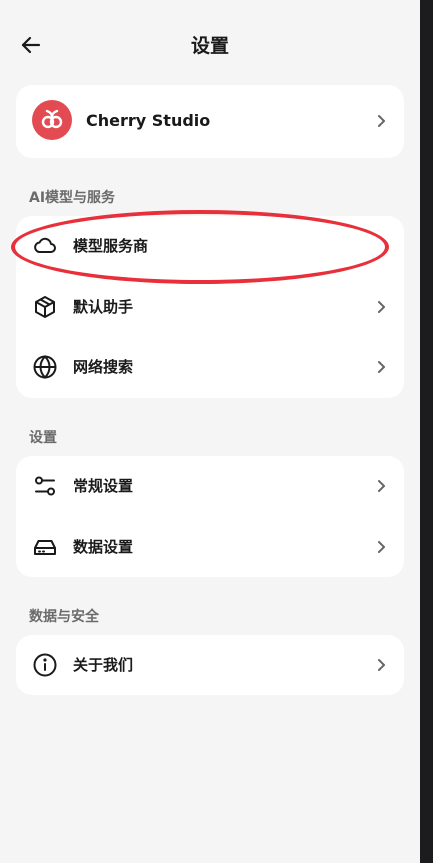 The height and width of the screenshot is (863, 433). I want to click on menu-item-label: 网络搜索, so click(103, 367).